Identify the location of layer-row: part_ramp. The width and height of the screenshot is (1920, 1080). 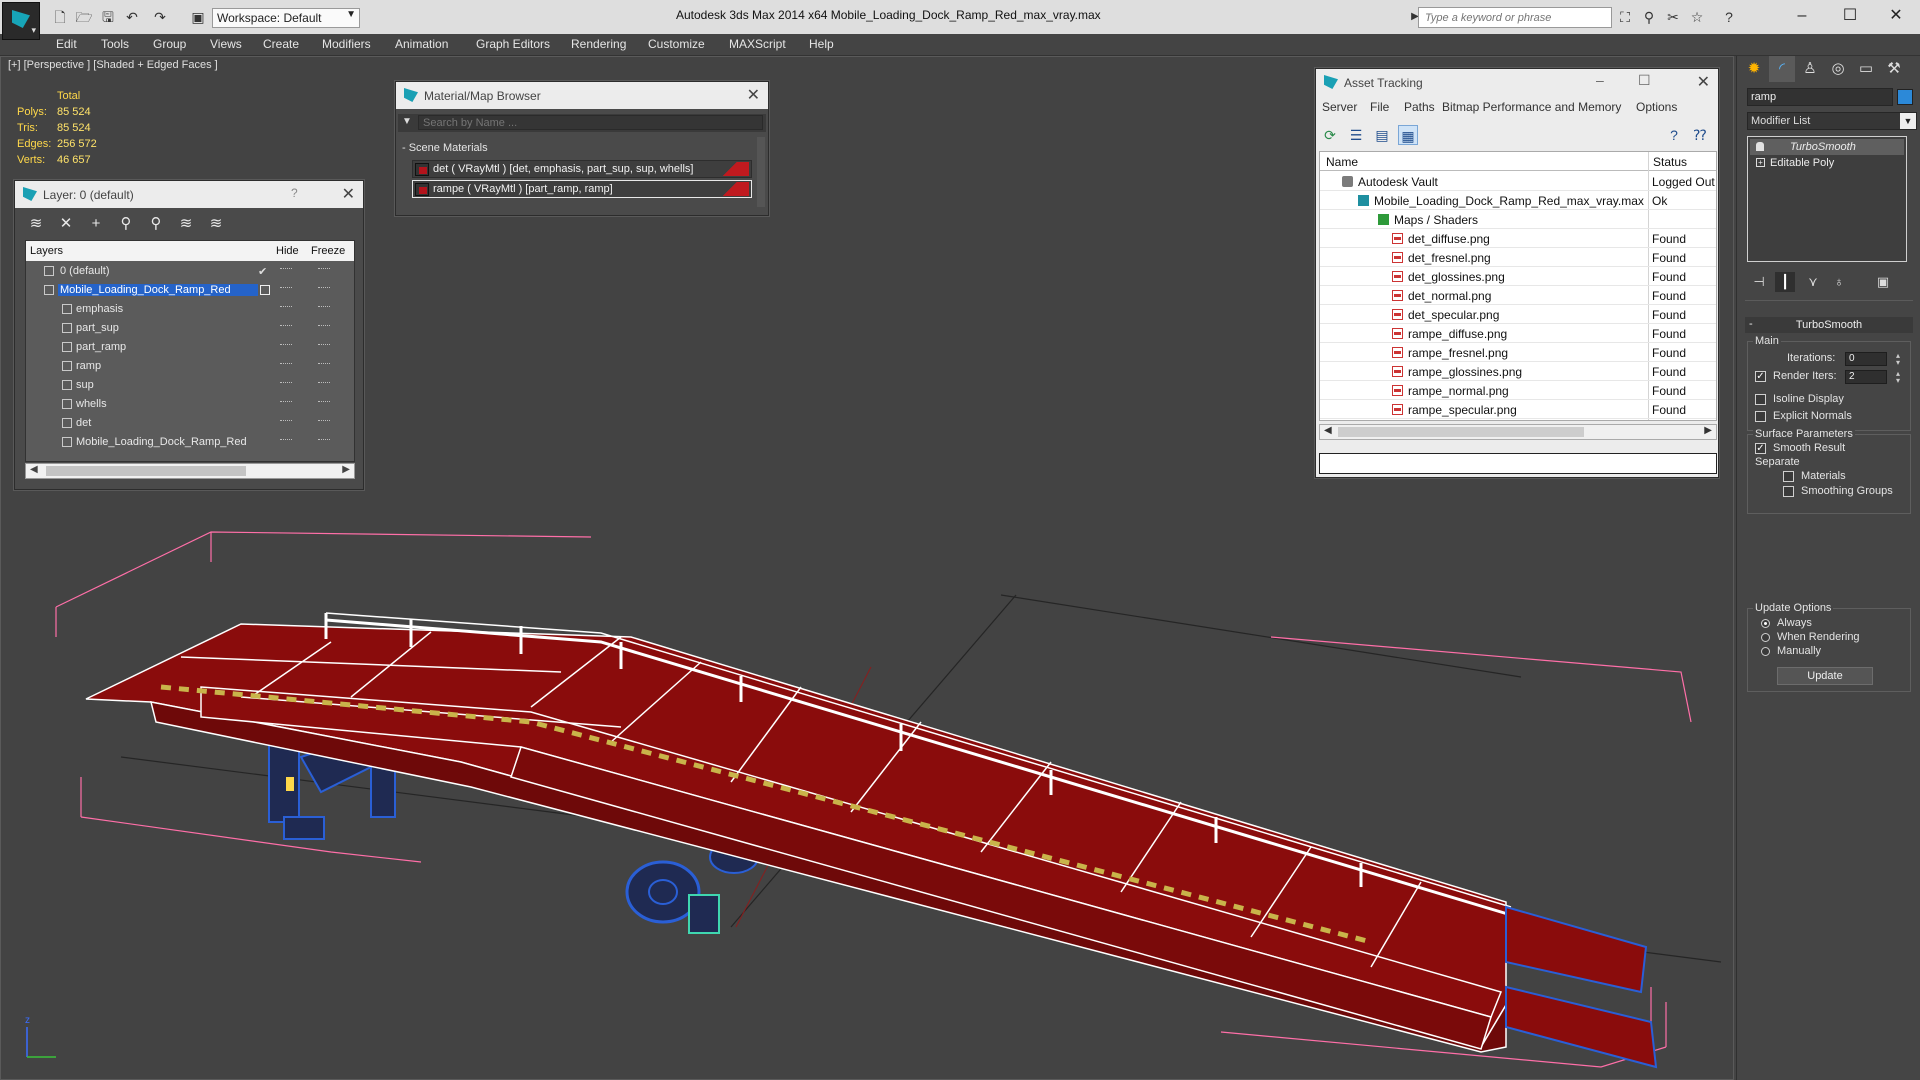
(190, 347).